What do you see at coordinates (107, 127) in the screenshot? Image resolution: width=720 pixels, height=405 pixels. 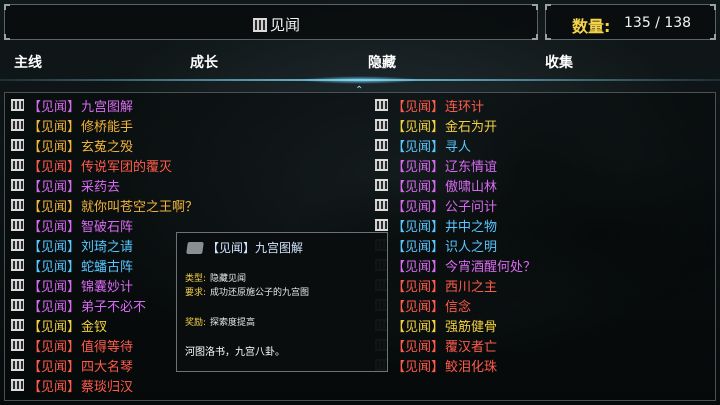 I see `entry-name: 修桥能手` at bounding box center [107, 127].